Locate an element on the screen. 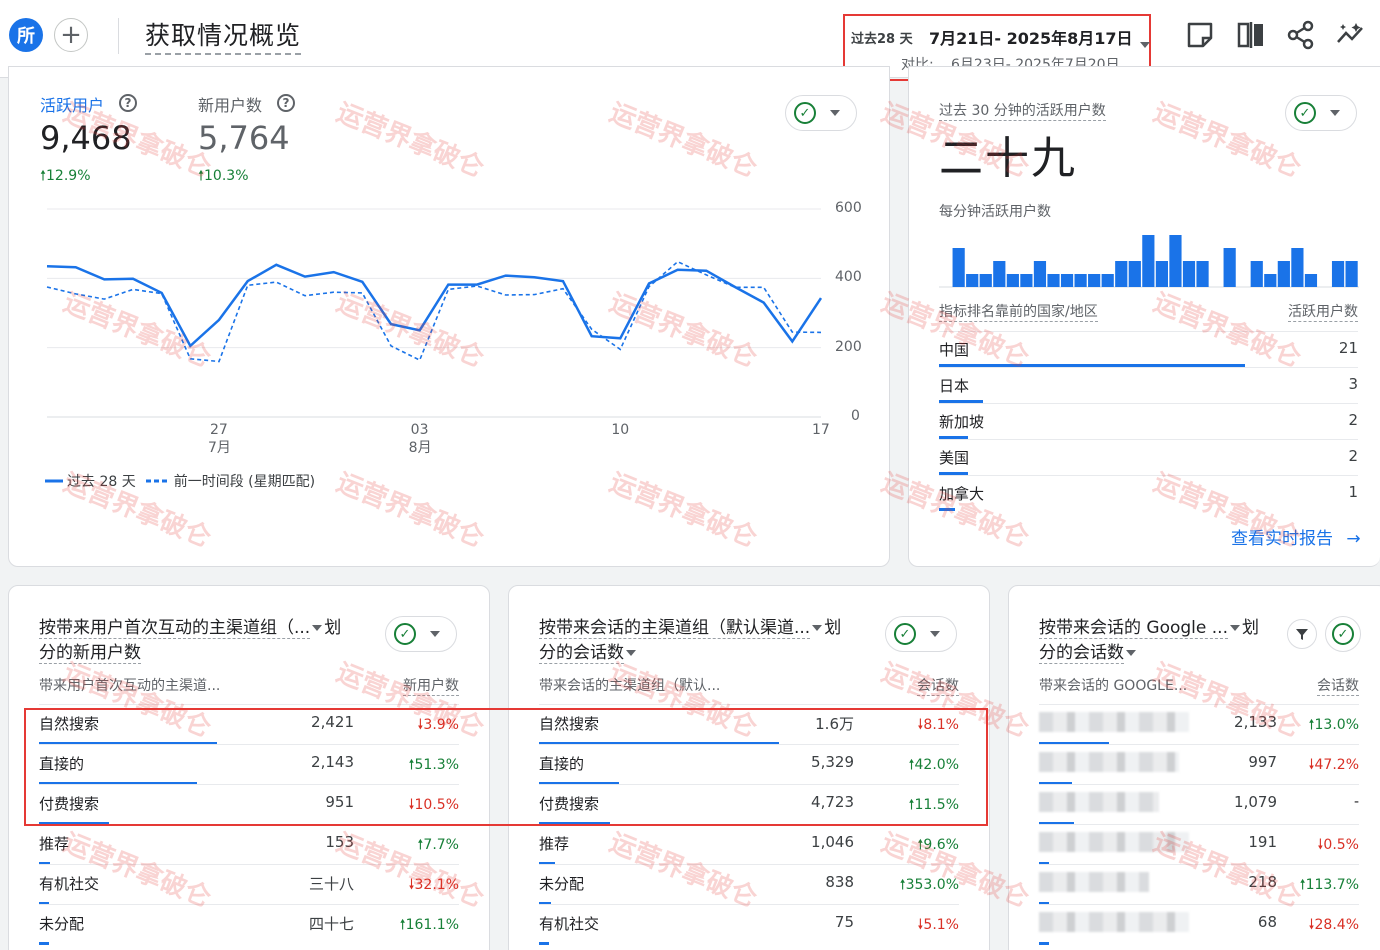  realtime-title: 过去 30 分钟的活跃用户数 is located at coordinates (1022, 110).